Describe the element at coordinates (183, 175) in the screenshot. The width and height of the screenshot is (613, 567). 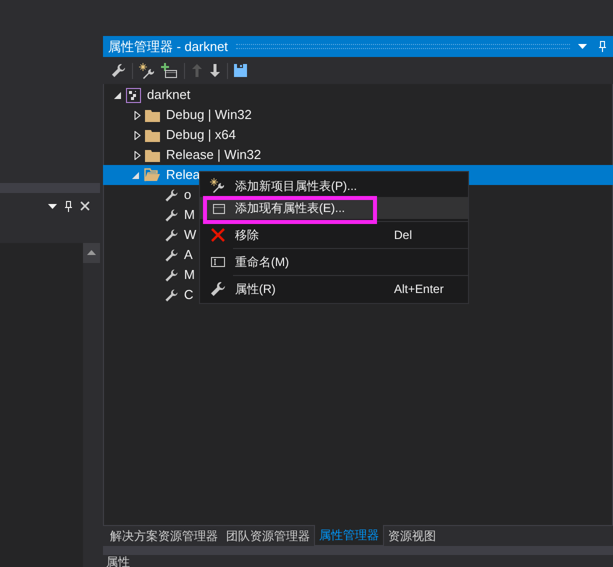
I see `tree-label: Relea` at that location.